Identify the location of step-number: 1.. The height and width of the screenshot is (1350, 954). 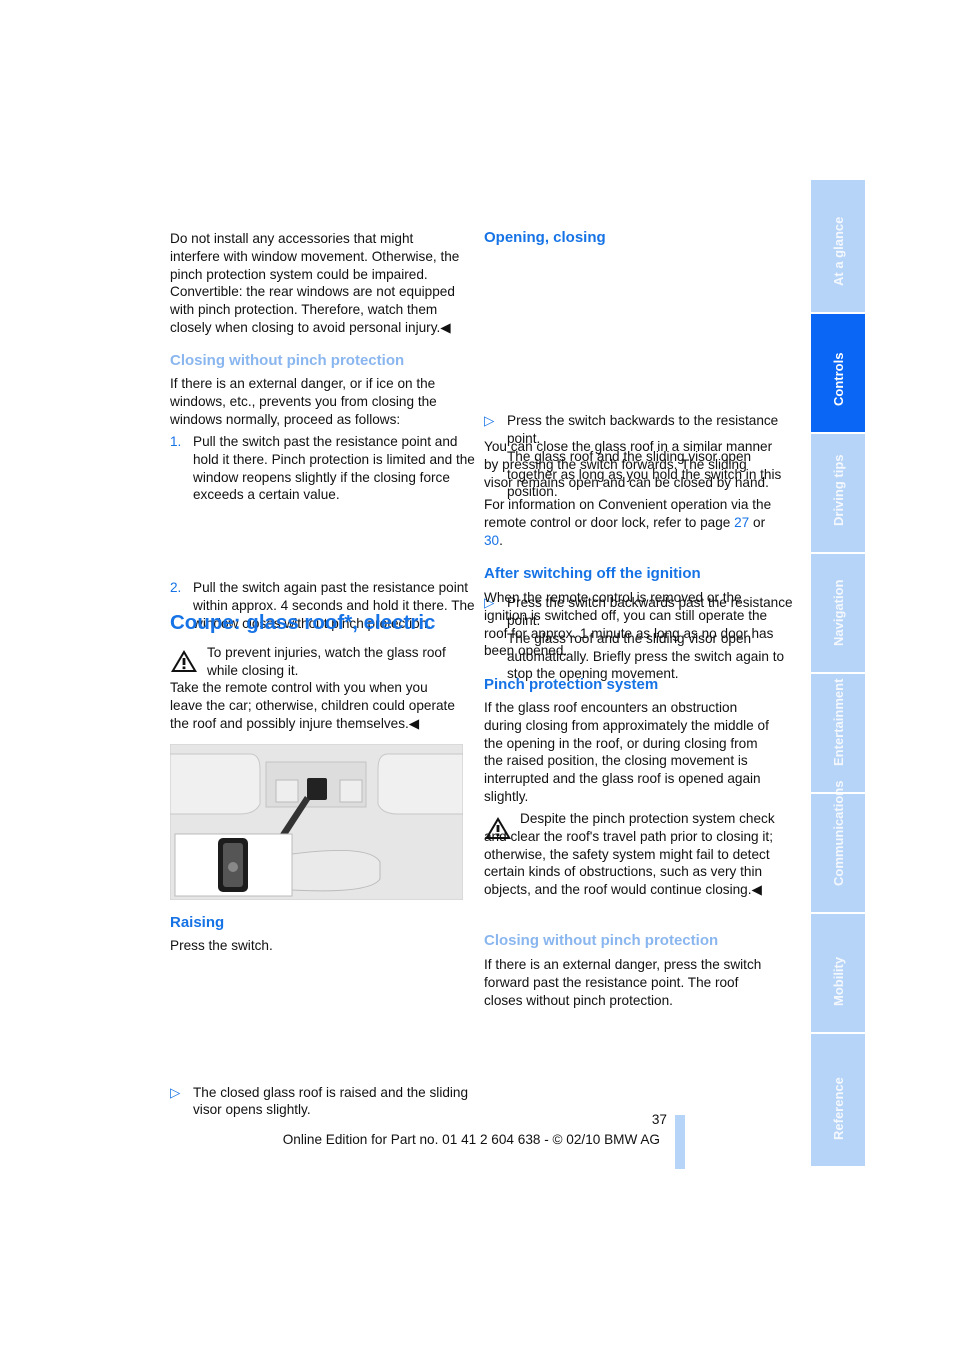
(176, 441).